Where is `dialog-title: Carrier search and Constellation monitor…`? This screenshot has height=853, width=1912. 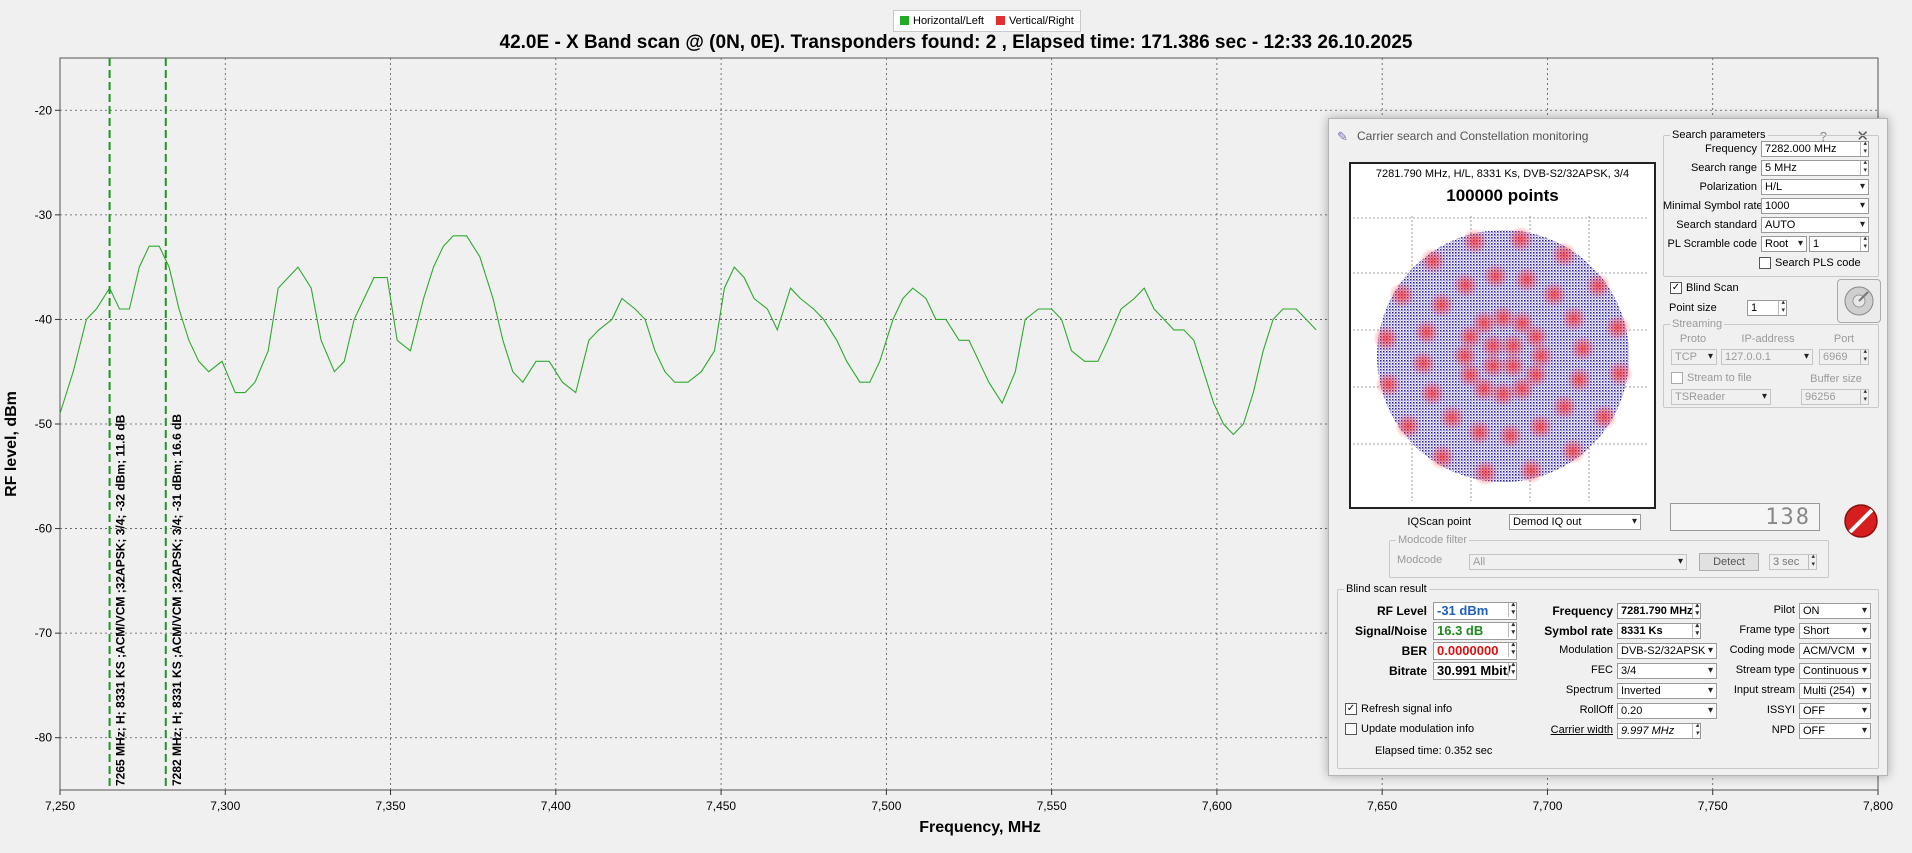 dialog-title: Carrier search and Constellation monitor… is located at coordinates (1473, 136).